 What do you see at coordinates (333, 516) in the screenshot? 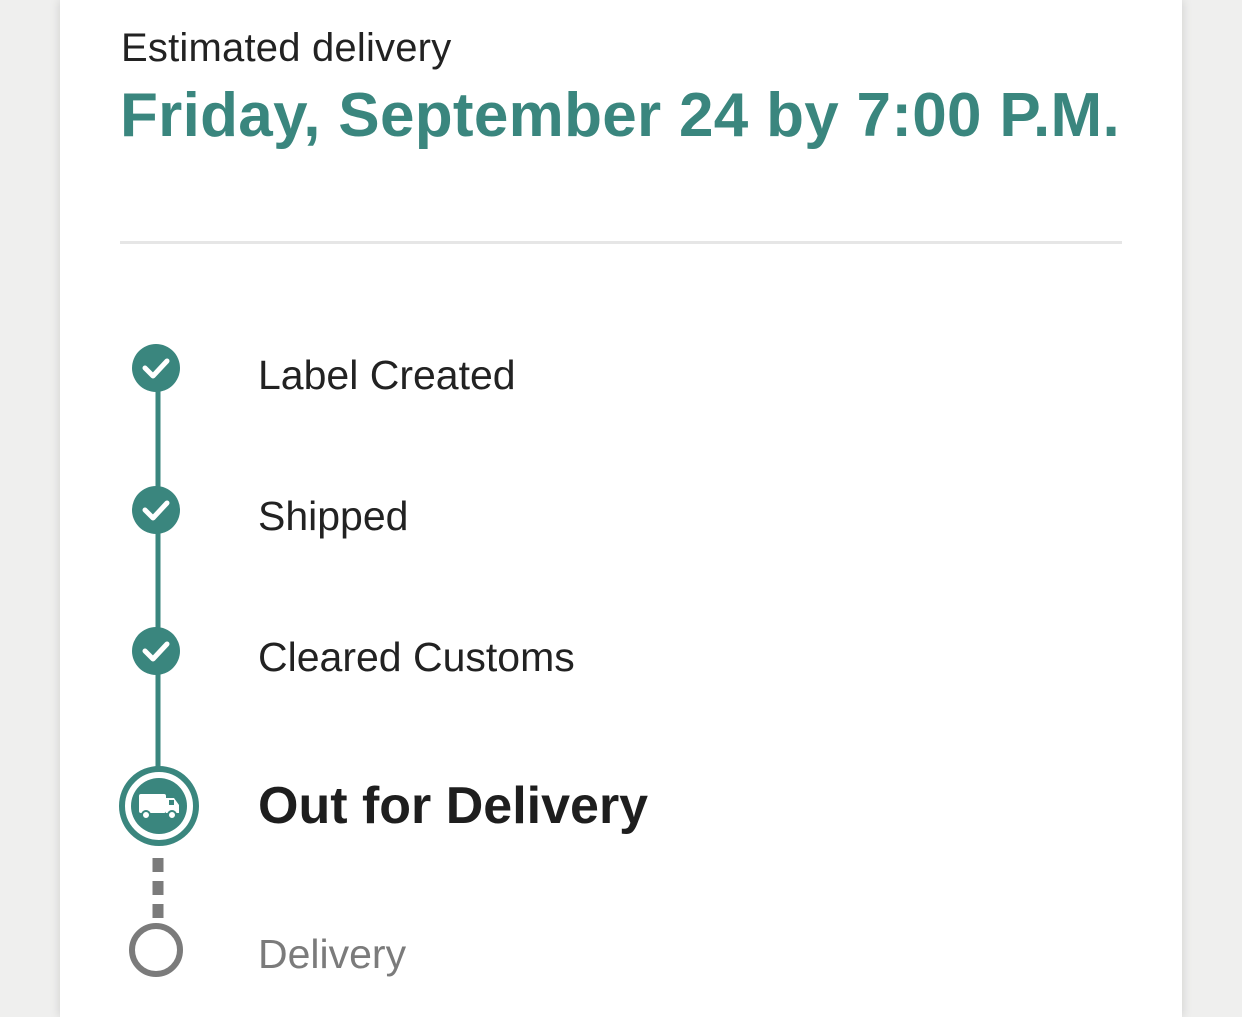
I see `step-label-shipped: Shipped` at bounding box center [333, 516].